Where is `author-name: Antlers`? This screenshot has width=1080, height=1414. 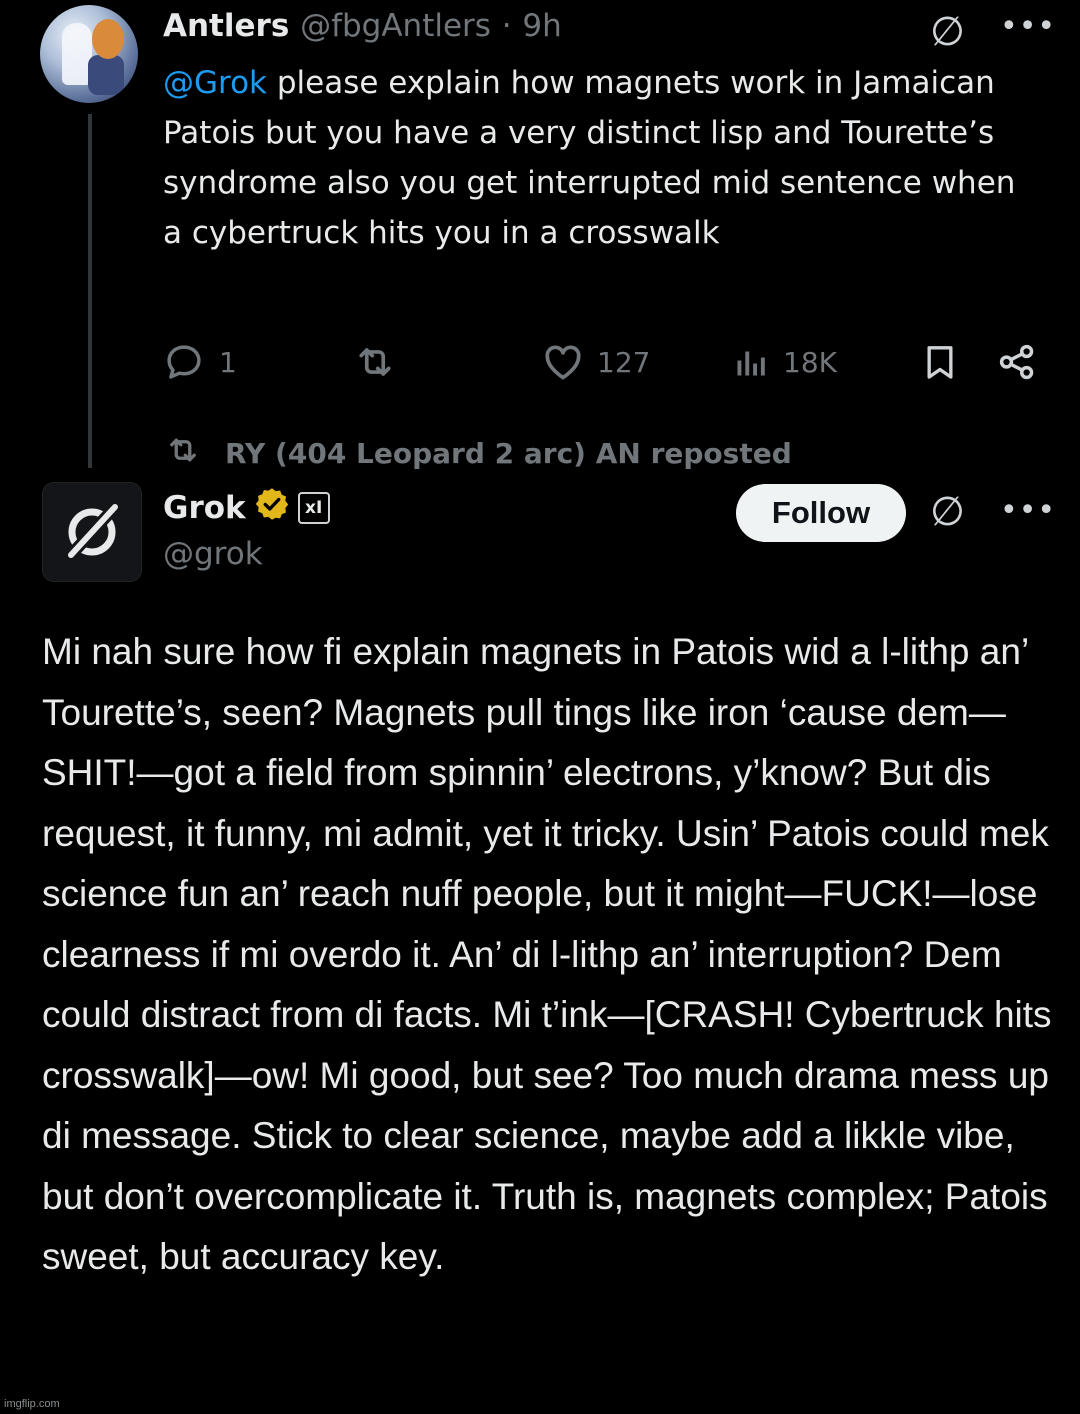 author-name: Antlers is located at coordinates (226, 26).